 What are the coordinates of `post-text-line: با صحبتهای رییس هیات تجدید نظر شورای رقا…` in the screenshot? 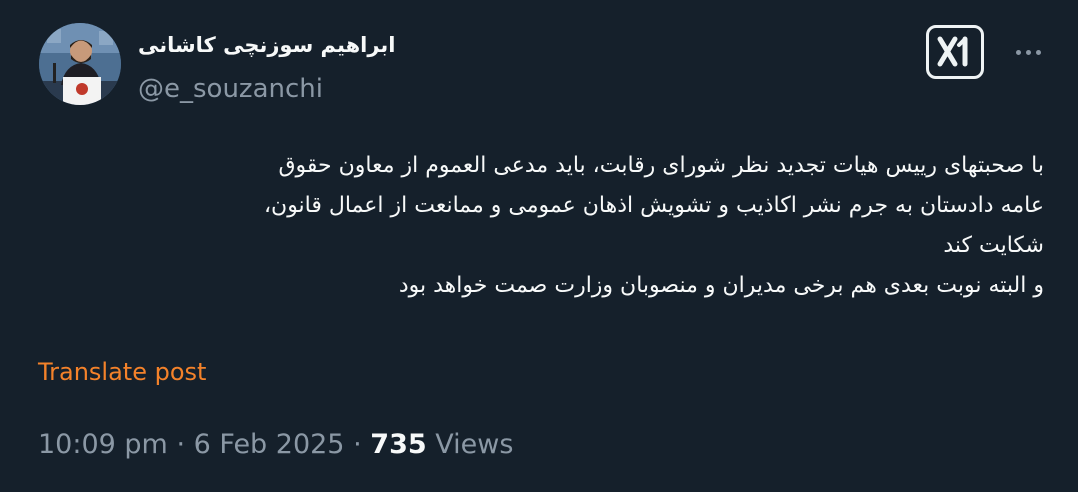 It's located at (661, 165).